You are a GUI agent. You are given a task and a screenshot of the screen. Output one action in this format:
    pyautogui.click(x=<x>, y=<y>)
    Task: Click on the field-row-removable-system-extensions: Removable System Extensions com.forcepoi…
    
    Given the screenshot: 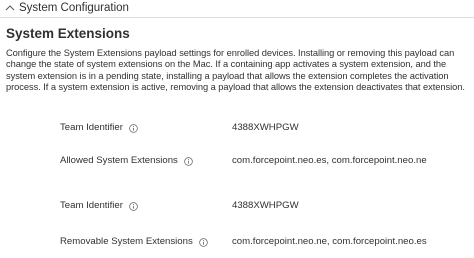 What is the action you would take?
    pyautogui.click(x=237, y=243)
    